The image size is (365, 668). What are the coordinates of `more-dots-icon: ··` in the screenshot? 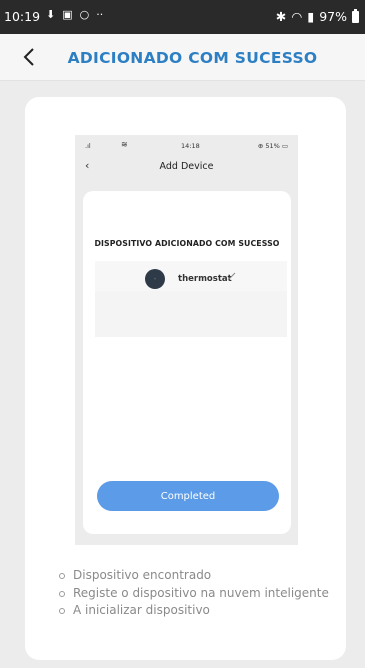 It's located at (100, 14).